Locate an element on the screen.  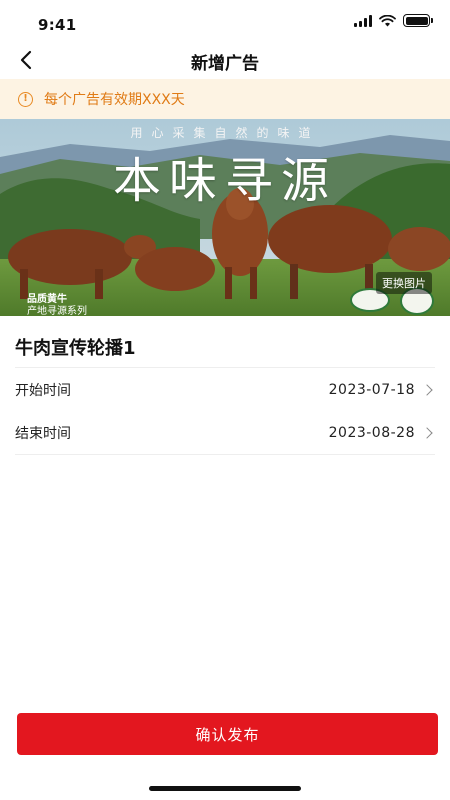
confirm-publish-button: 确认发布 is located at coordinates (227, 734).